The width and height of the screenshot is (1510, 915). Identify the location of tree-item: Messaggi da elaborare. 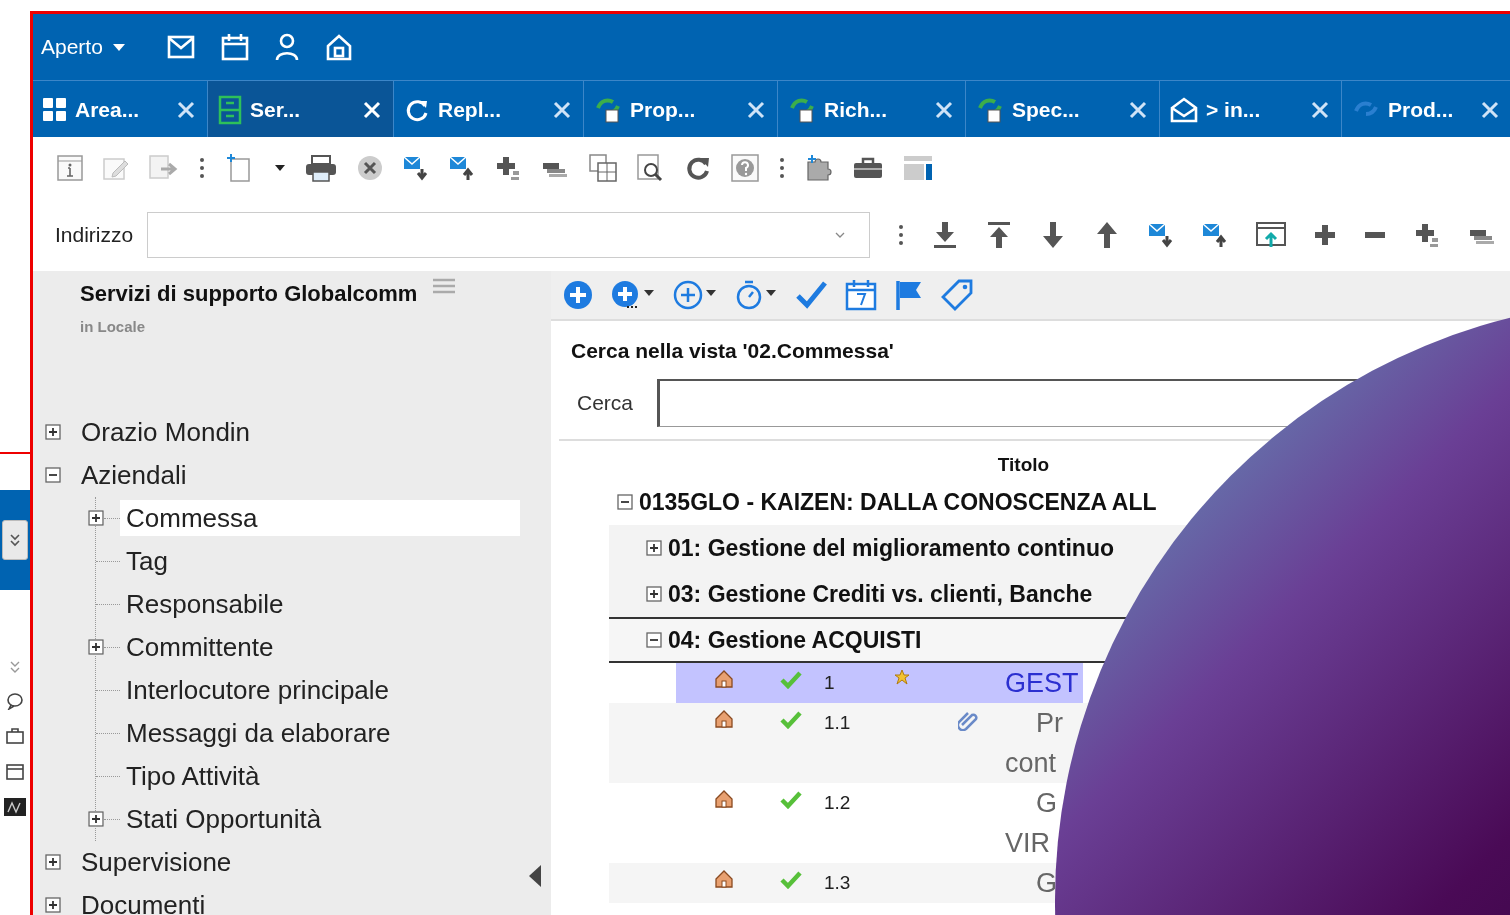
(258, 733).